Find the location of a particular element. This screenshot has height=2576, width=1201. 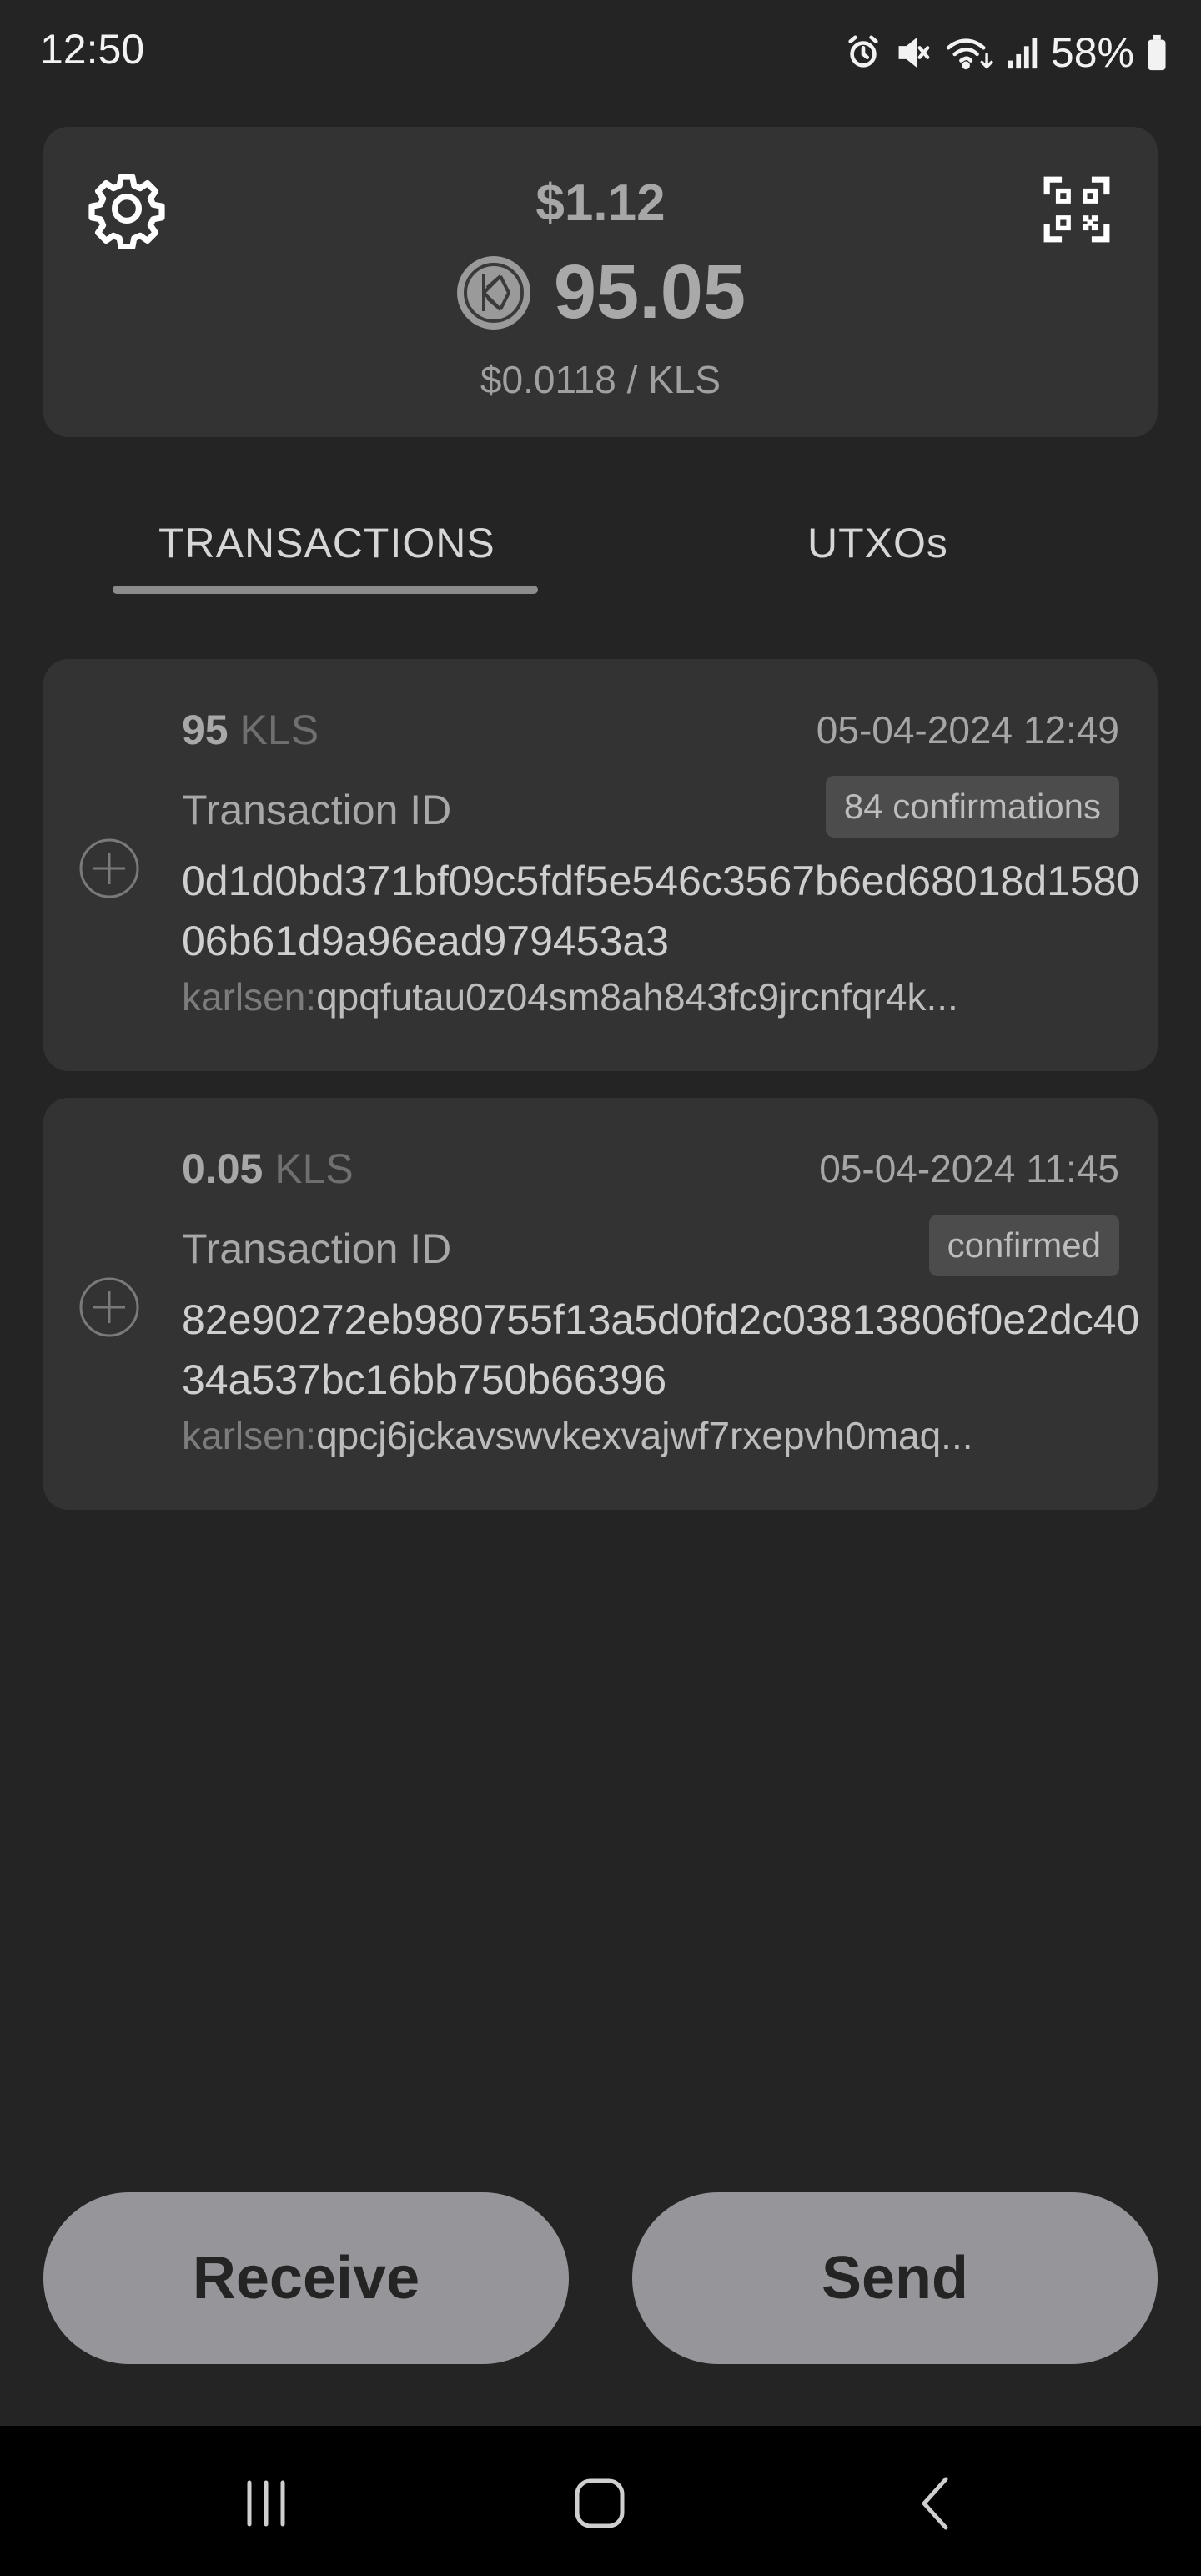

home-button is located at coordinates (600, 2505).